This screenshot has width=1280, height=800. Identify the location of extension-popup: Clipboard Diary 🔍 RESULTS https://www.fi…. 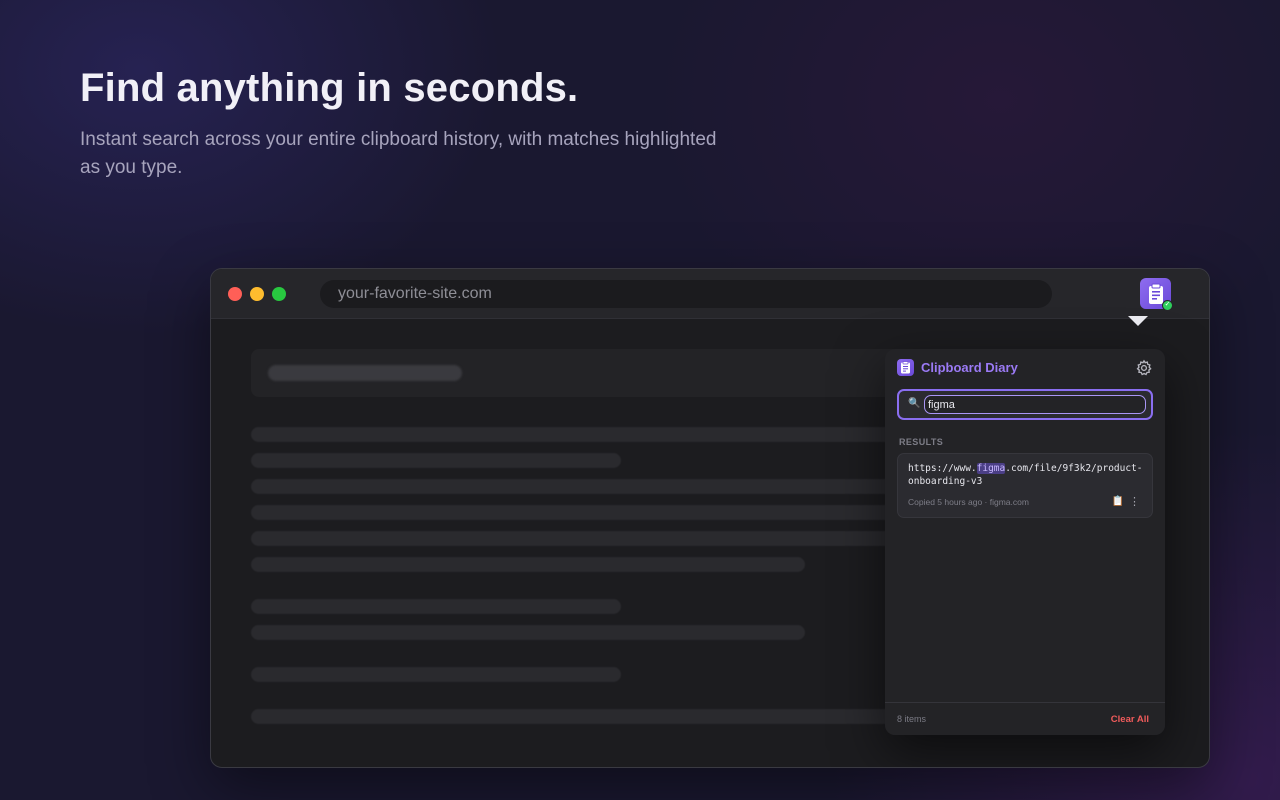
(1025, 542).